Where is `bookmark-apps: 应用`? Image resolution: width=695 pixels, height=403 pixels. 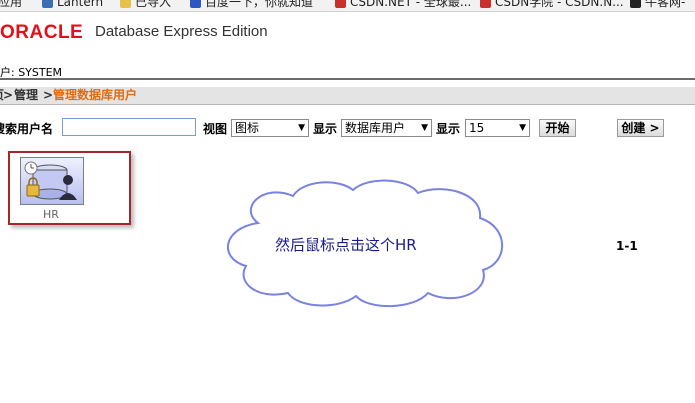 bookmark-apps: 应用 is located at coordinates (11, 5).